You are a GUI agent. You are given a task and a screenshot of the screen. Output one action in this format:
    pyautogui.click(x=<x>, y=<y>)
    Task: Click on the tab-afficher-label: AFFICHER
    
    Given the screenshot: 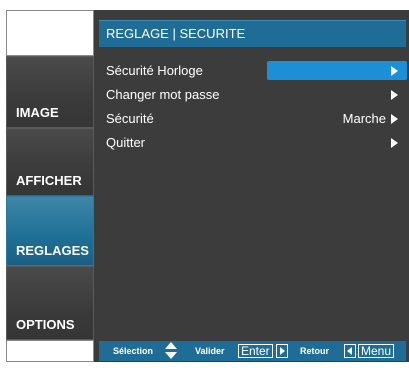 What is the action you would take?
    pyautogui.click(x=49, y=180)
    